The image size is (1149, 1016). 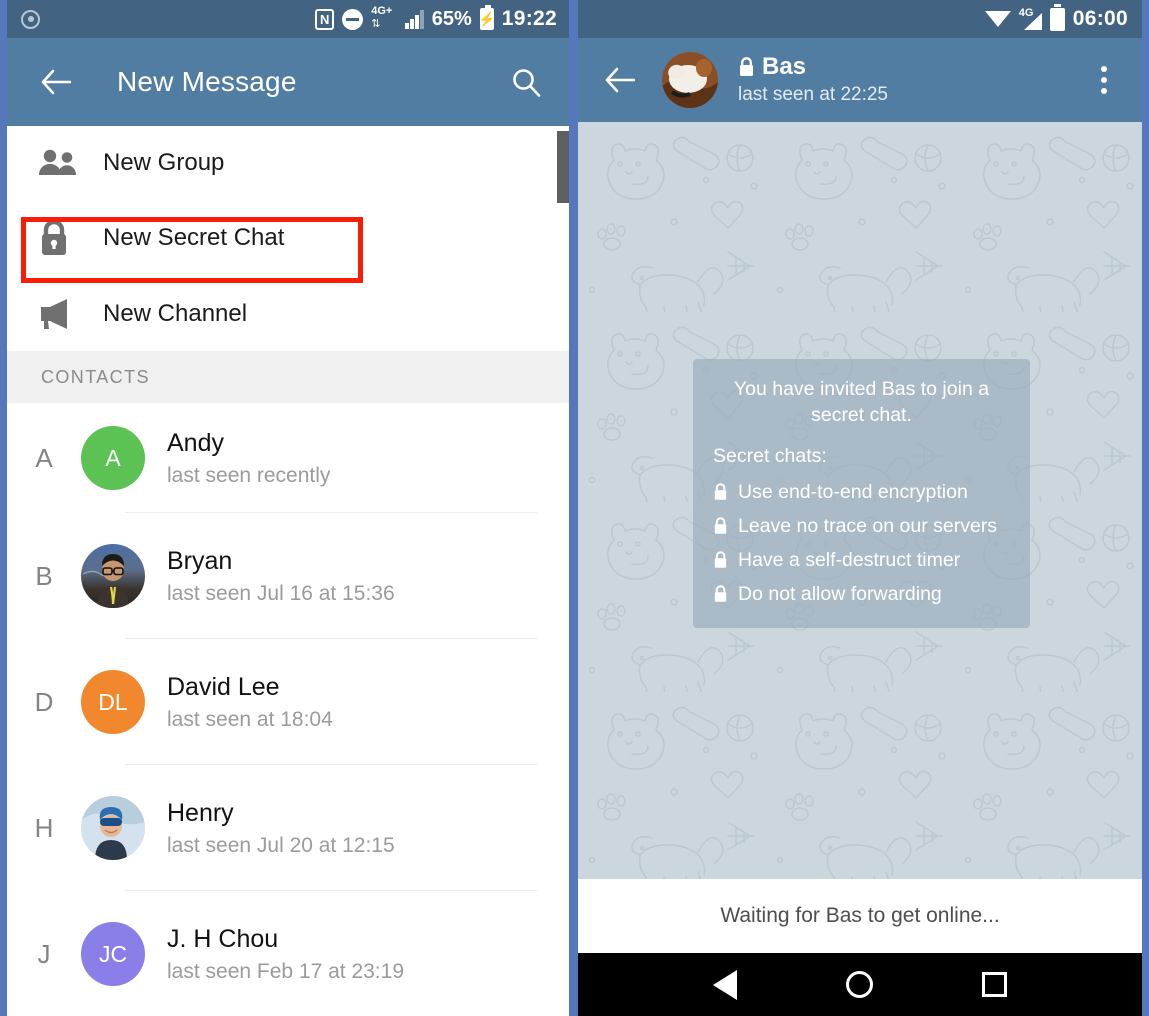 I want to click on chat-header-meta: Bas last seen at 22:25, so click(x=910, y=79).